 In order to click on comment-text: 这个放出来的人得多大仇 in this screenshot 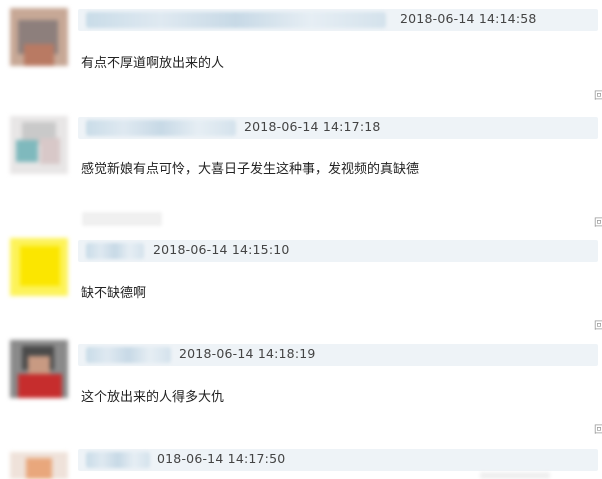, I will do `click(153, 397)`.